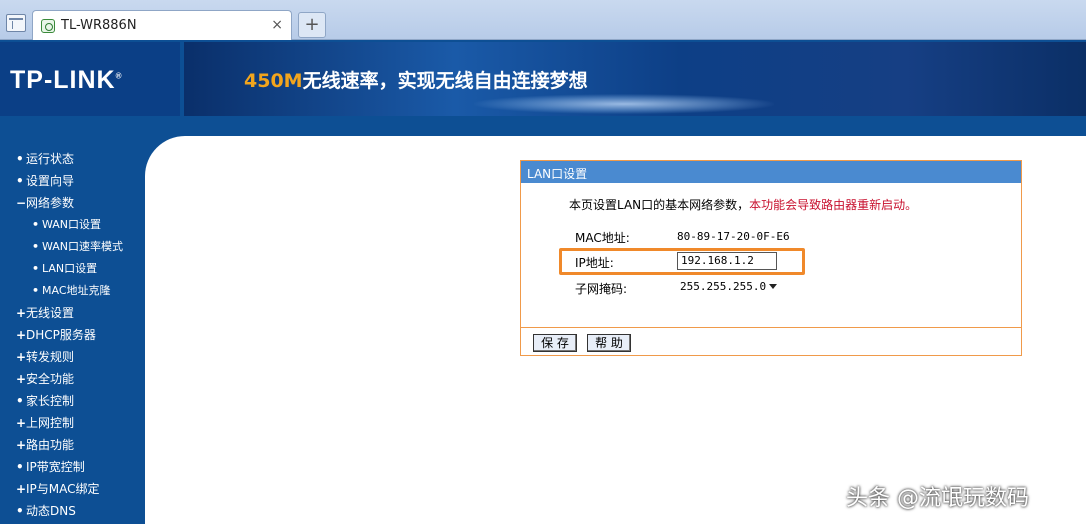 The height and width of the screenshot is (524, 1086). Describe the element at coordinates (72, 224) in the screenshot. I see `sidebar-item-label: WAN口设置` at that location.